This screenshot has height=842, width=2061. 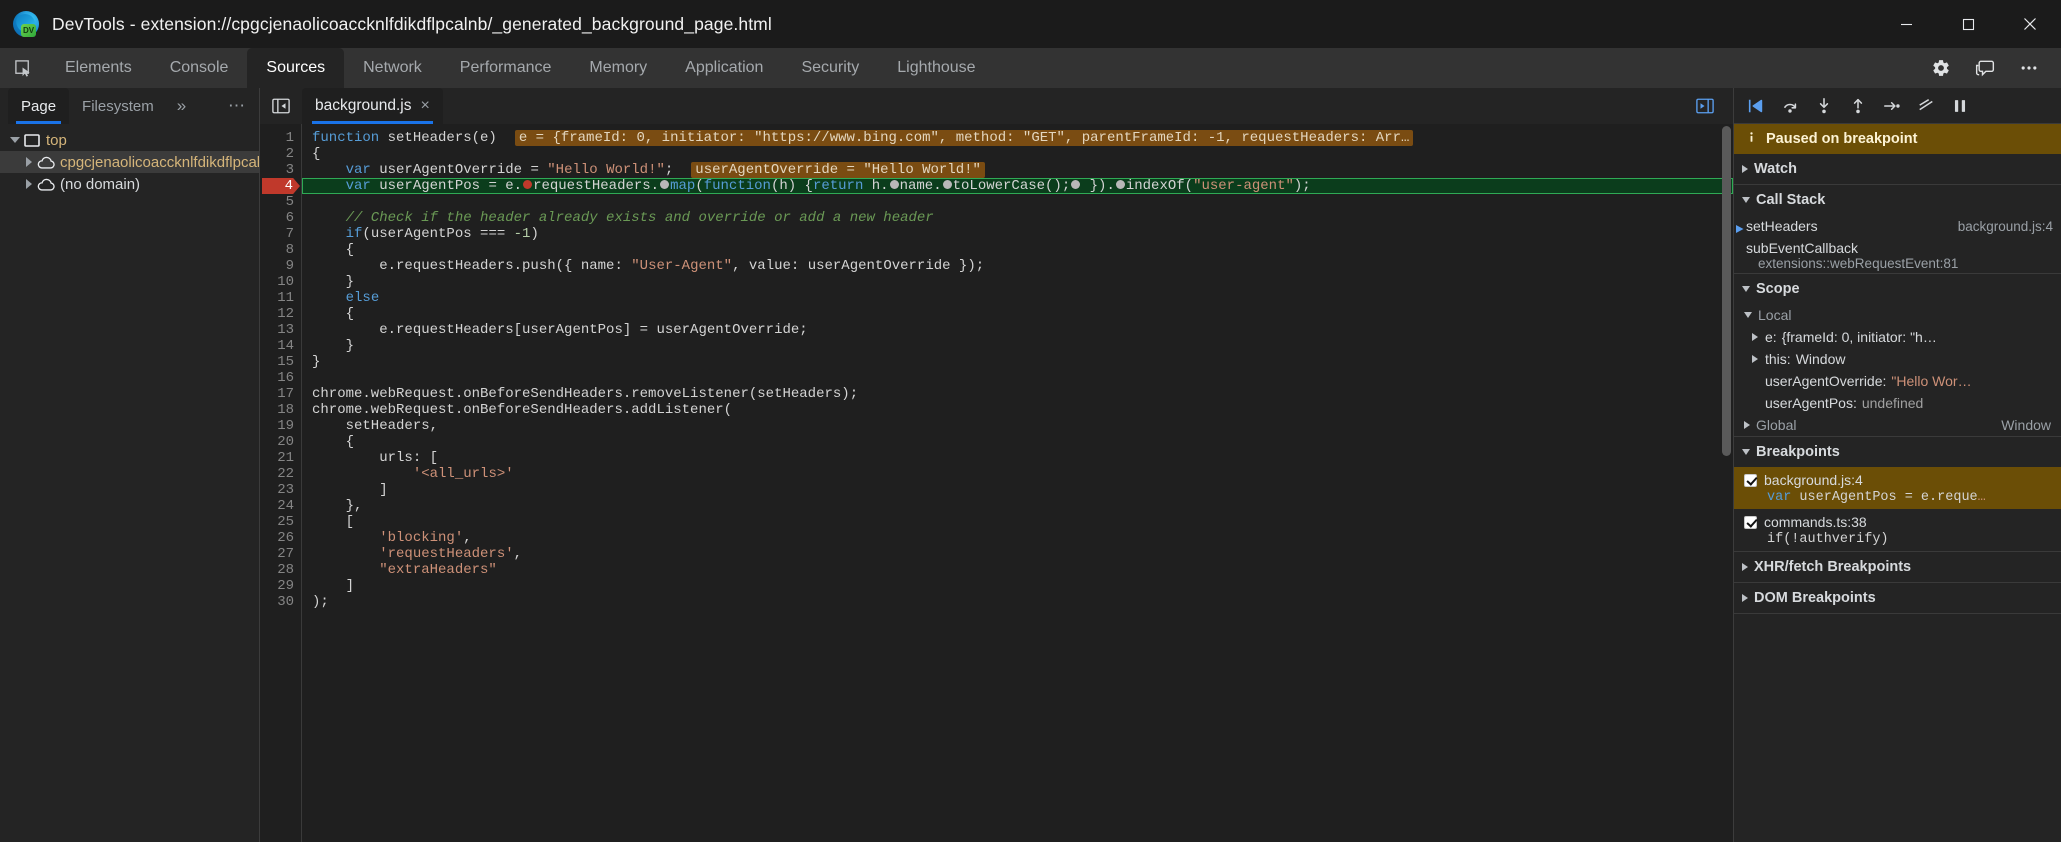 What do you see at coordinates (1926, 106) in the screenshot?
I see `deactivate-breakpoints-icon` at bounding box center [1926, 106].